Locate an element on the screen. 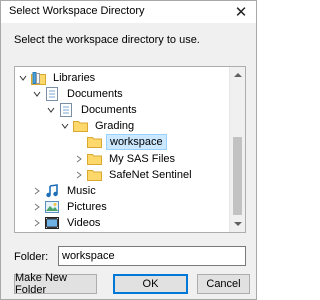  tree-item-documents: Documents is located at coordinates (145, 110).